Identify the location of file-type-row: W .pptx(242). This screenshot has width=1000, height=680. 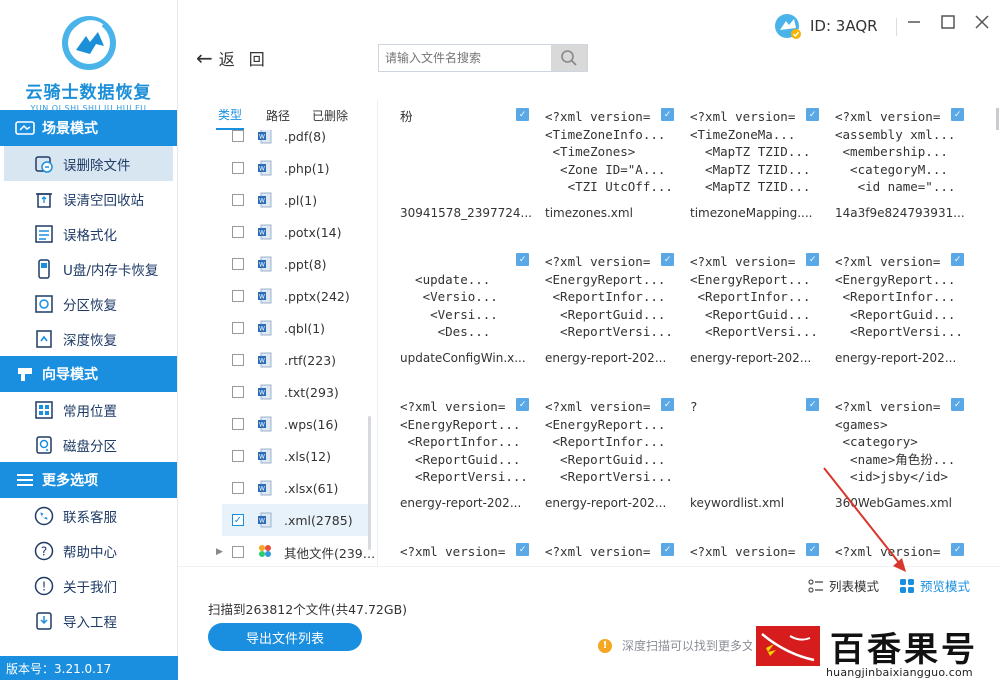
(288, 296).